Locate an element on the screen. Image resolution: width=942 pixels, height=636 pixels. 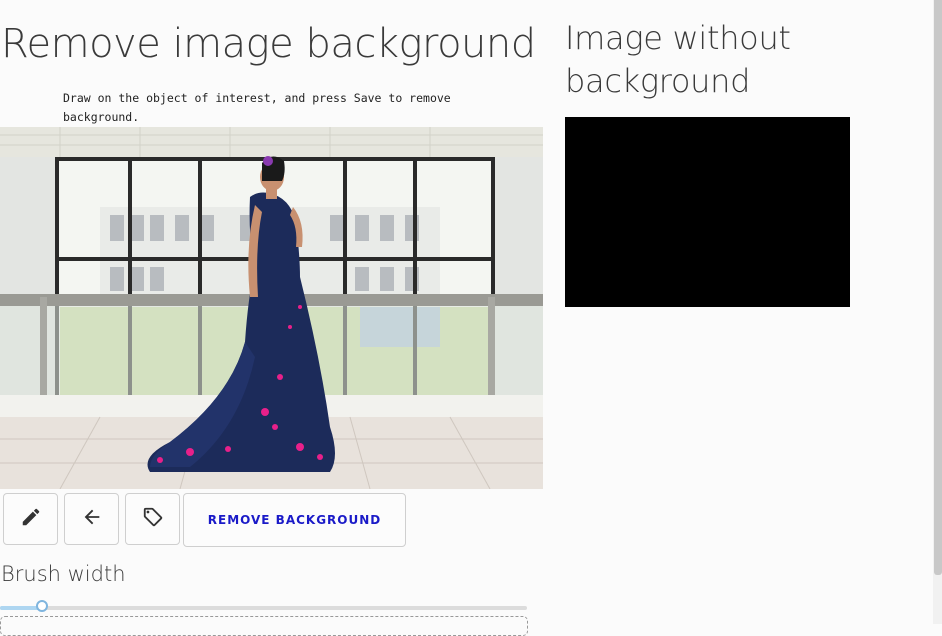
tag-icon is located at coordinates (153, 519).